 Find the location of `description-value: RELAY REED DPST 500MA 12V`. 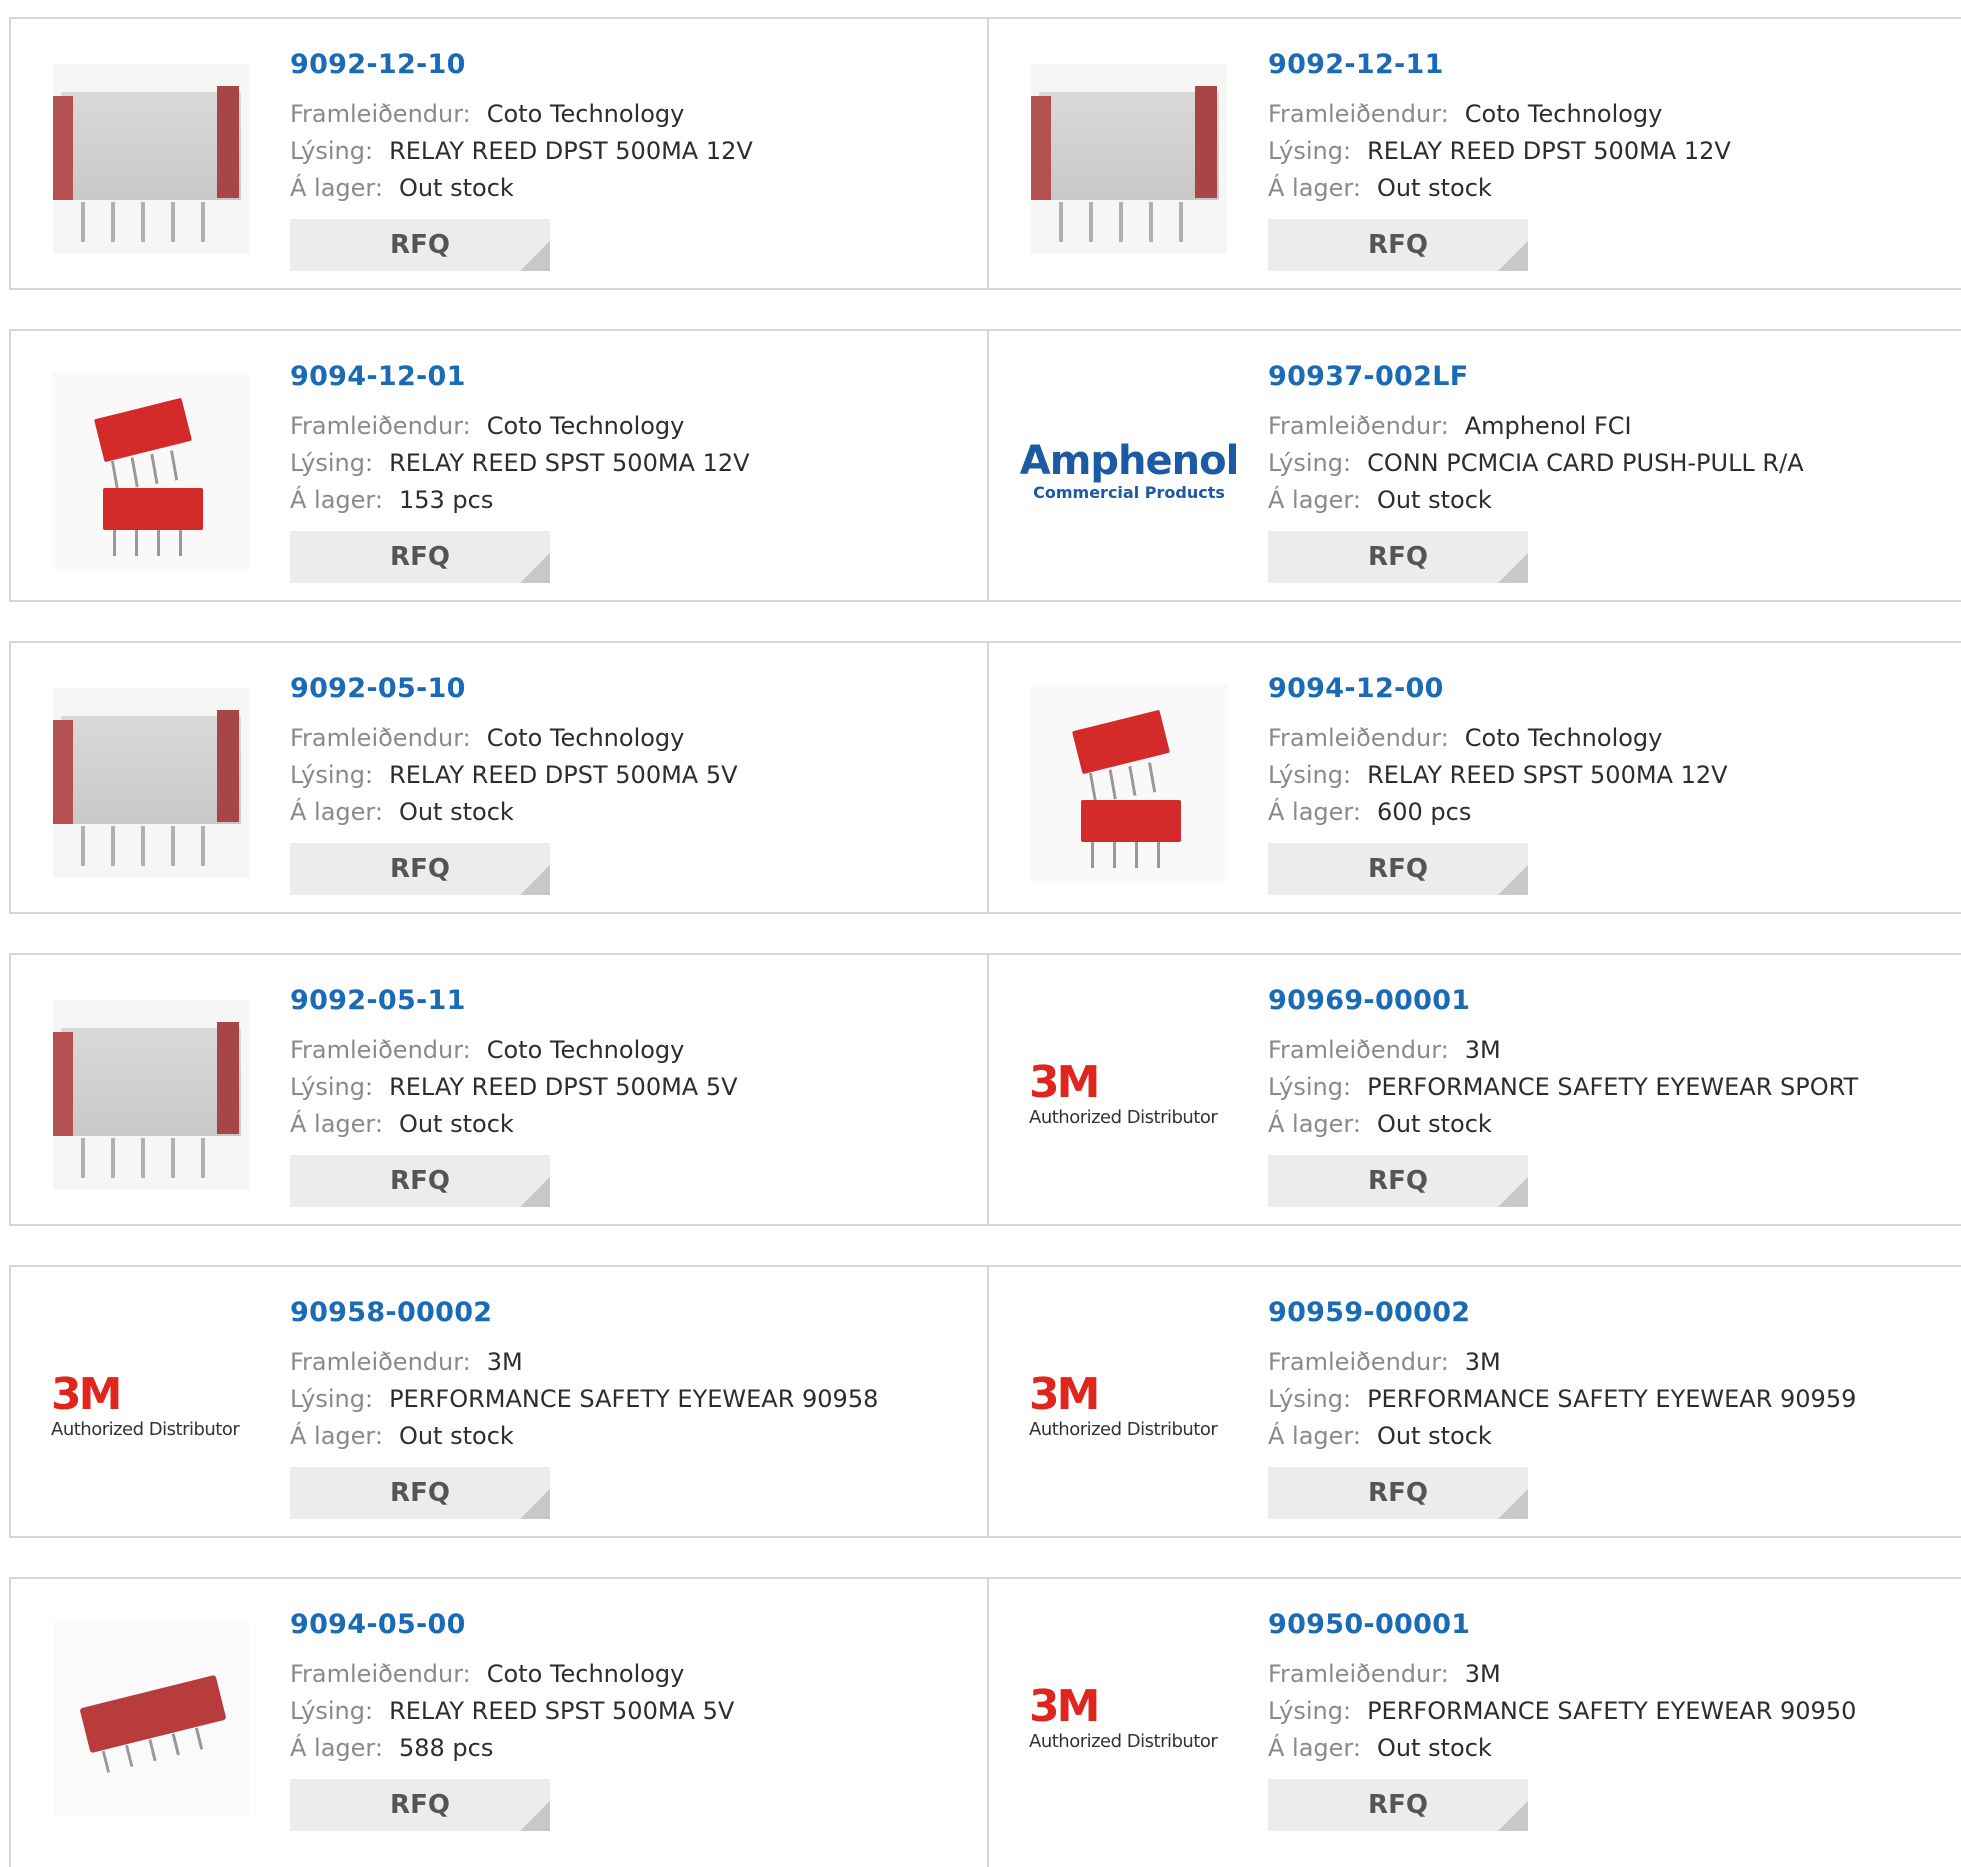

description-value: RELAY REED DPST 500MA 12V is located at coordinates (1549, 151).